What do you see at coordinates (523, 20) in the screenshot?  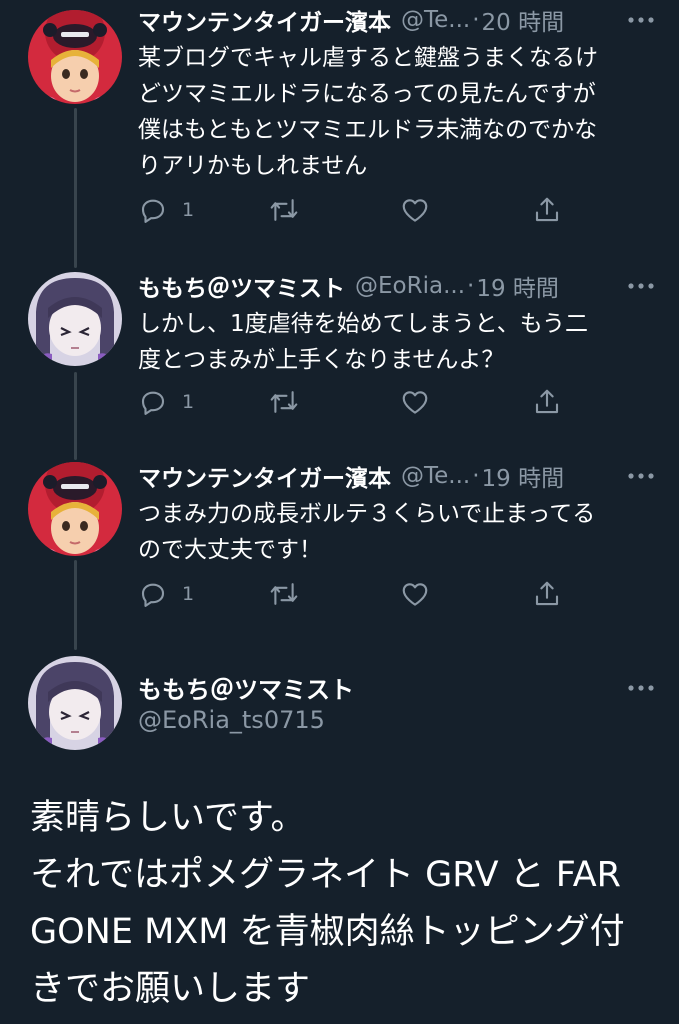 I see `timestamp: 20 時間` at bounding box center [523, 20].